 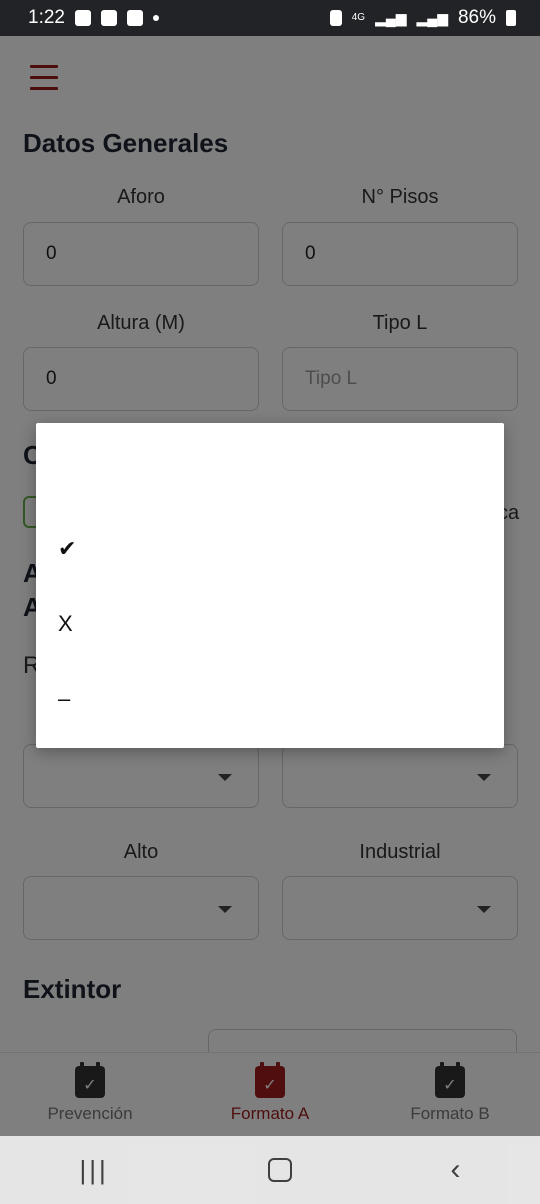 What do you see at coordinates (268, 699) in the screenshot?
I see `dialog-option-dash: –` at bounding box center [268, 699].